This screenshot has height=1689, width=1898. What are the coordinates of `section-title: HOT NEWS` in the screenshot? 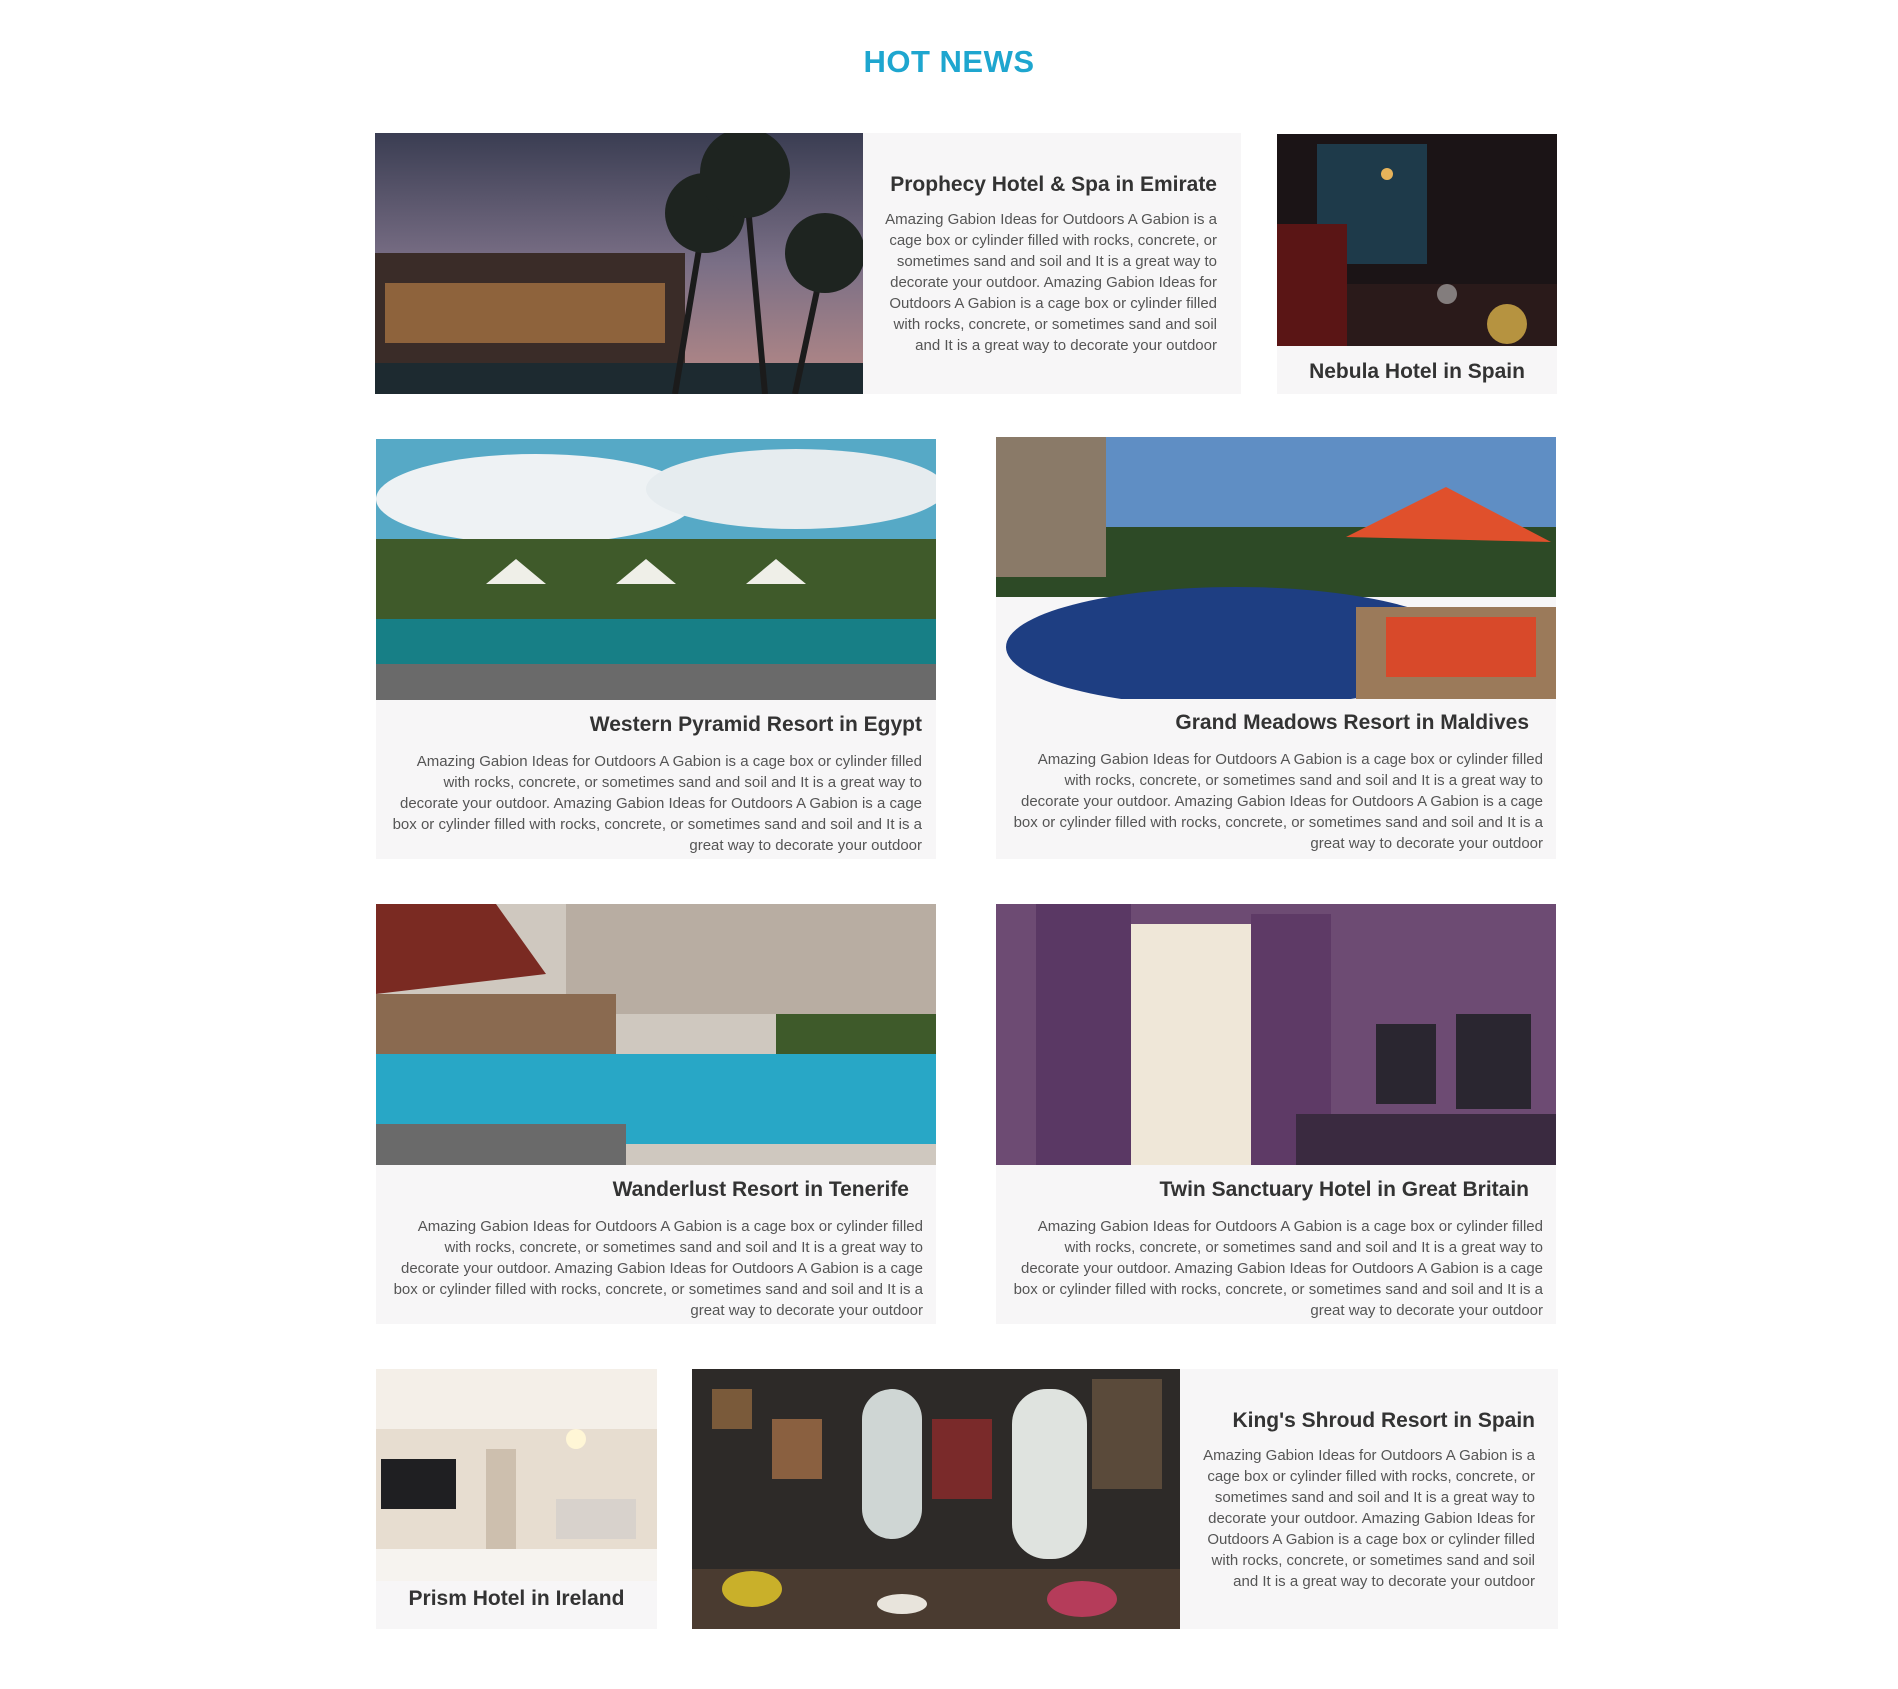 It's located at (949, 61).